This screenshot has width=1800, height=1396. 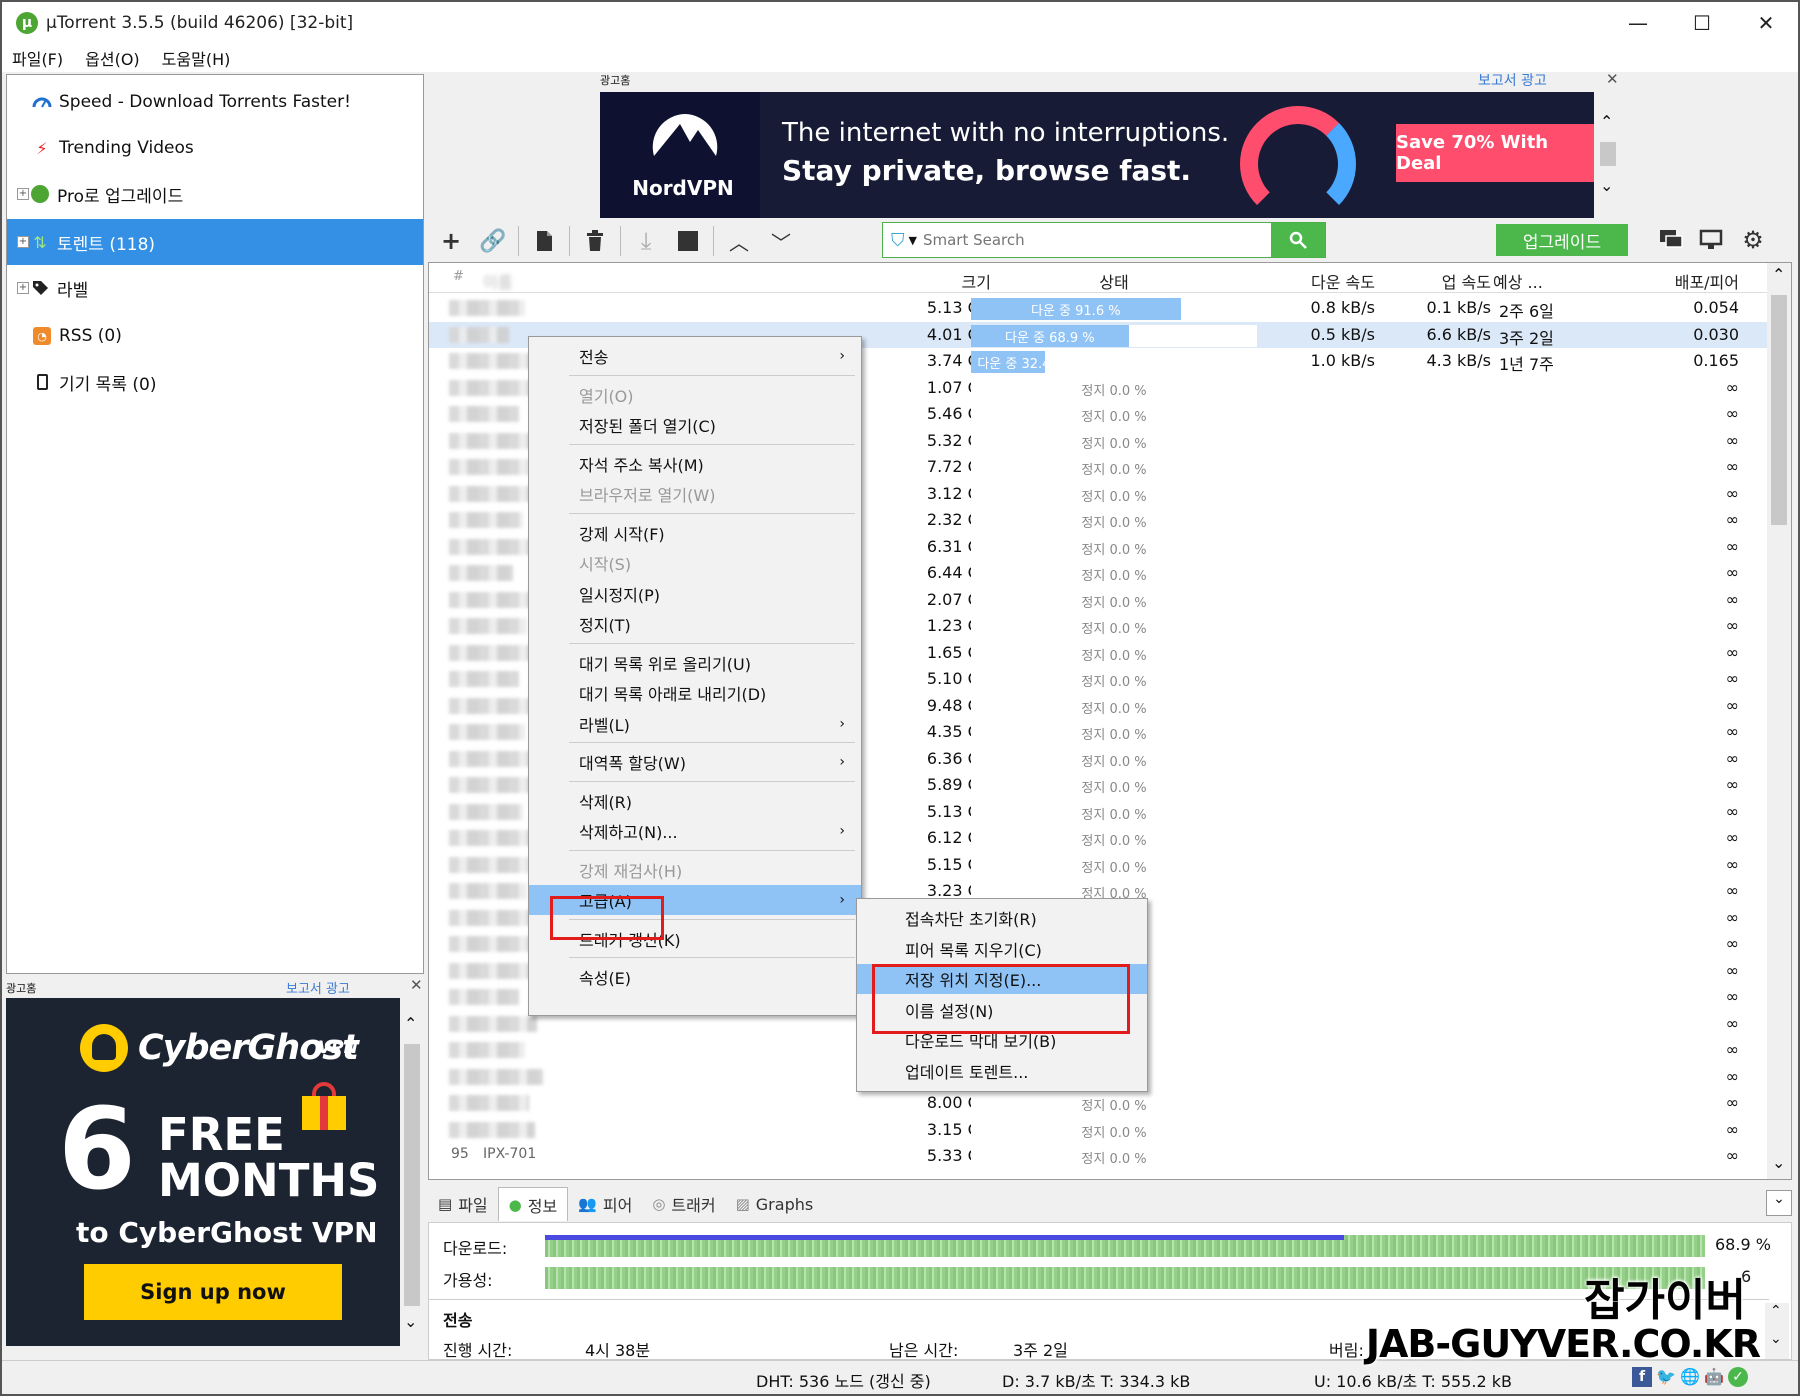 I want to click on sidebar-item-trending: ⚡ Trending Videos, so click(x=215, y=148).